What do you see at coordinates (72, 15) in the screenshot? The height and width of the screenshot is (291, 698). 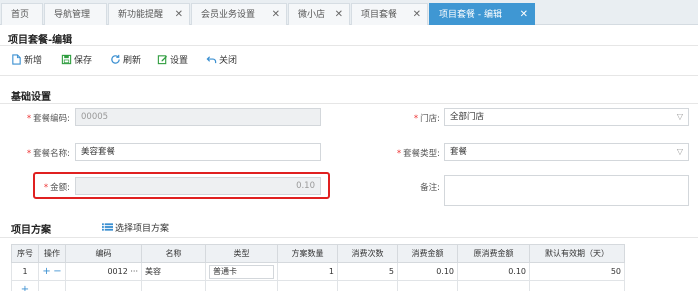 I see `tab-label: 导航管理` at bounding box center [72, 15].